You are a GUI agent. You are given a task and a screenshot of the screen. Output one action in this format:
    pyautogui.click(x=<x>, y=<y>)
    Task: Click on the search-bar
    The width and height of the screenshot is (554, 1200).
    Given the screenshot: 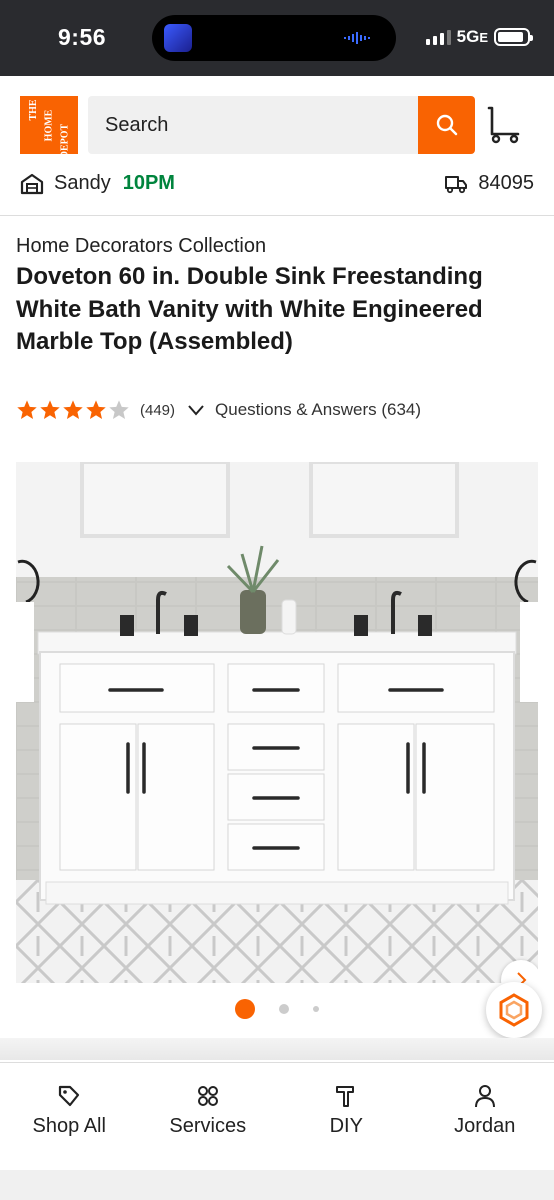 What is the action you would take?
    pyautogui.click(x=253, y=125)
    